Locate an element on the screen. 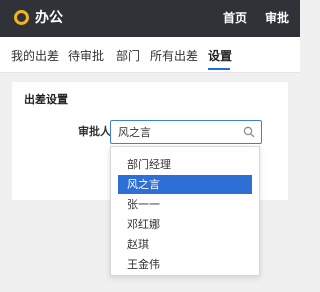 The image size is (320, 292). tab-my-trips: 我的出差 is located at coordinates (35, 56).